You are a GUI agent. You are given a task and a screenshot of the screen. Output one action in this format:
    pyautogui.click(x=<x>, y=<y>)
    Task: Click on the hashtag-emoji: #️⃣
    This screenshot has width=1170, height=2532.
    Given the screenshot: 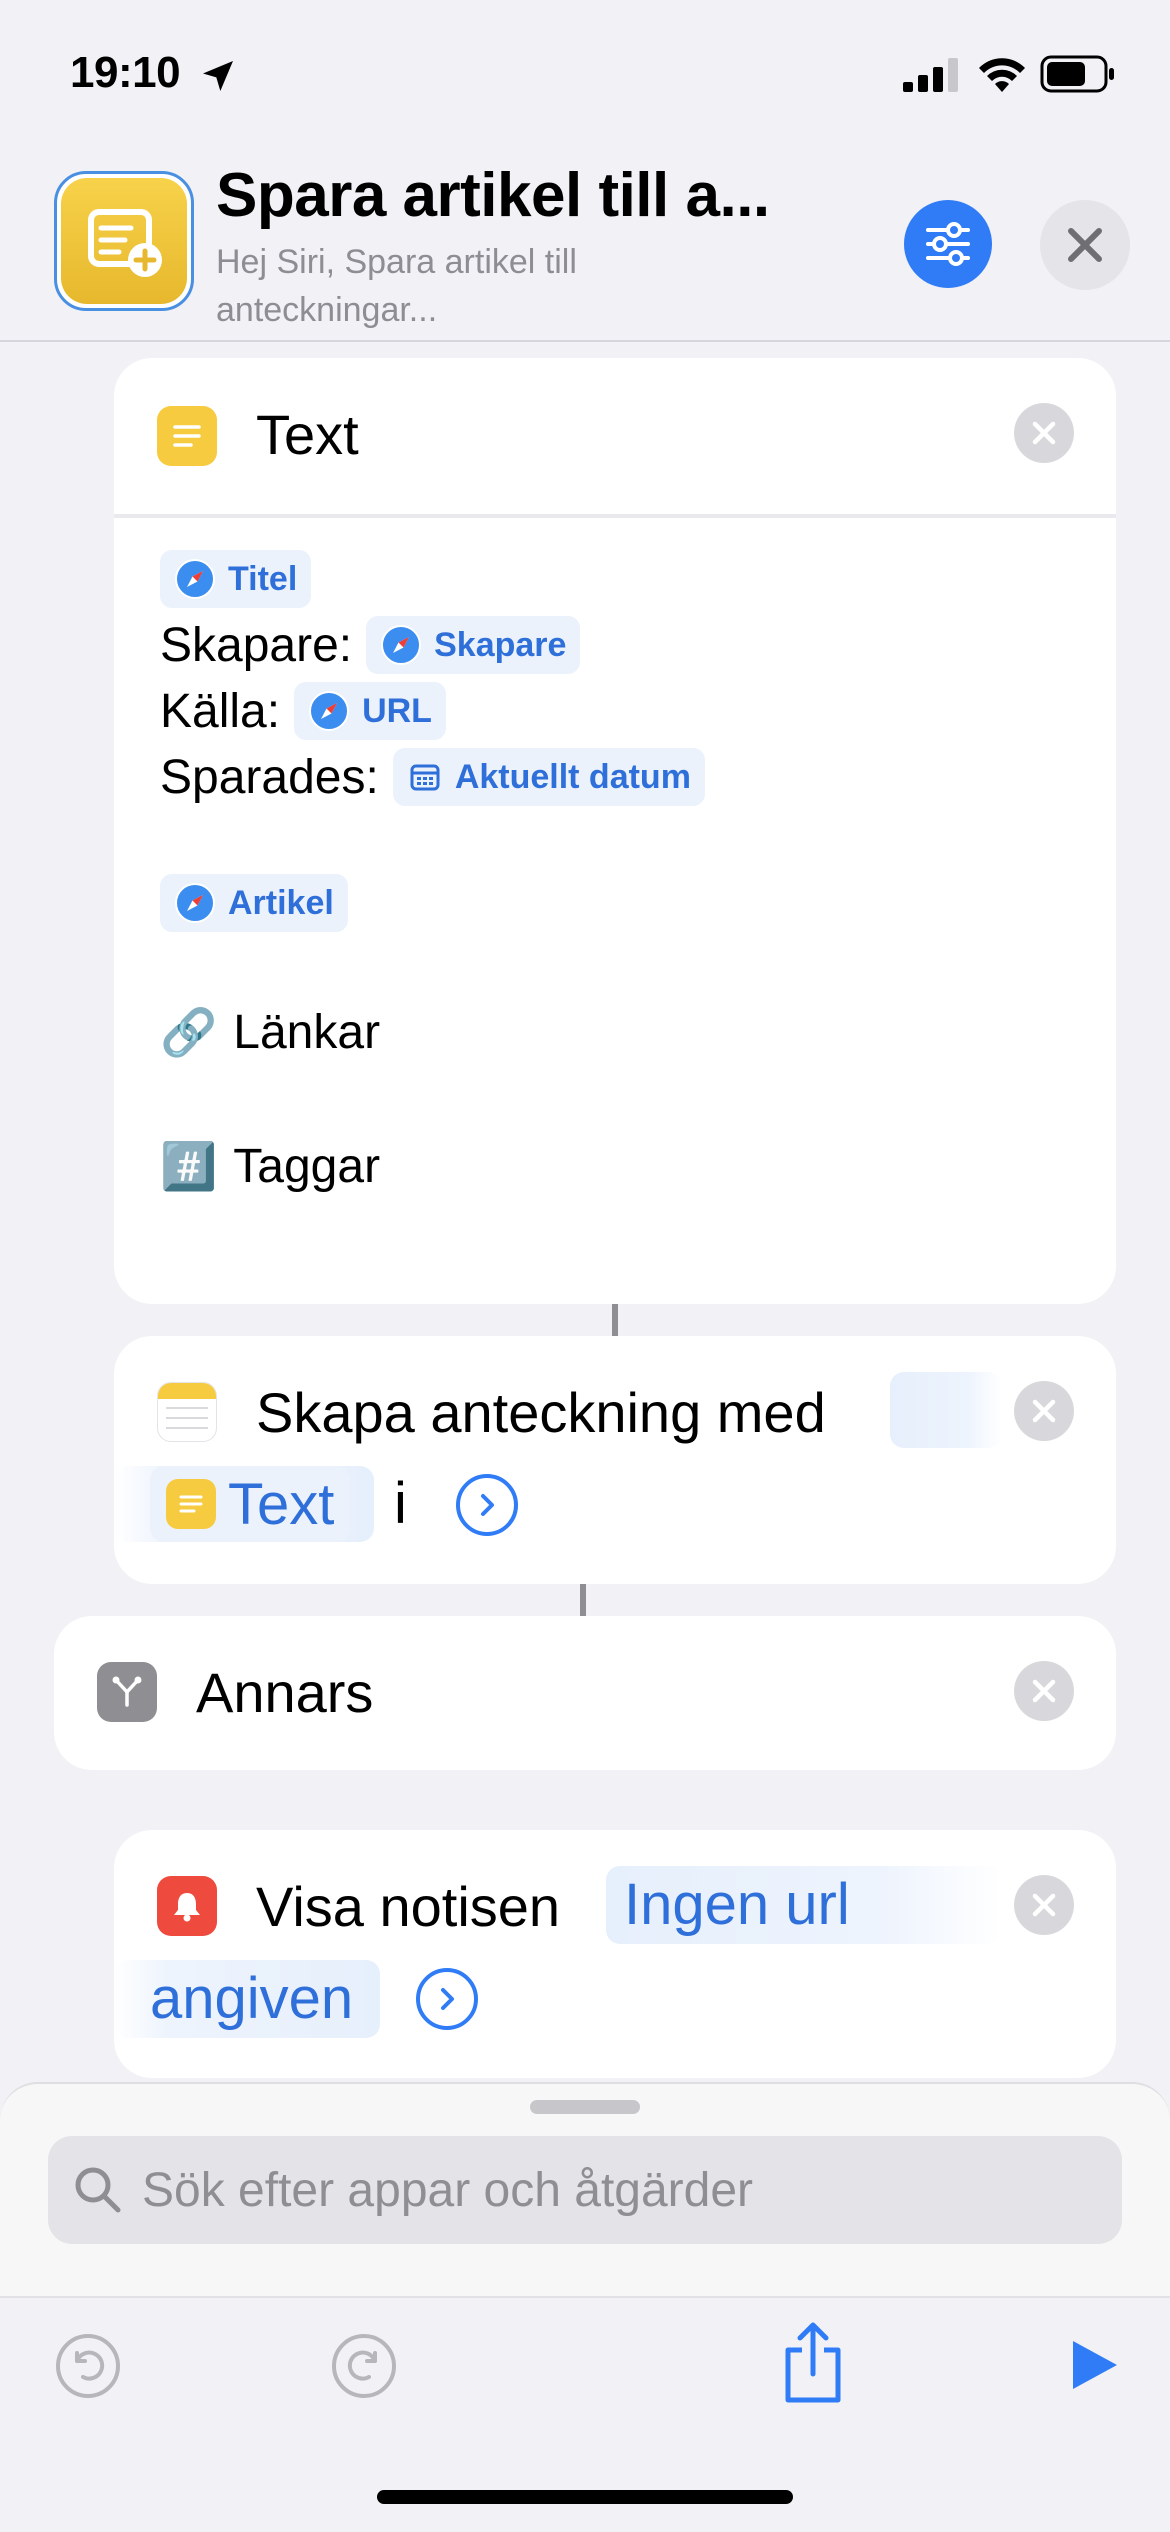 What is the action you would take?
    pyautogui.click(x=189, y=1165)
    